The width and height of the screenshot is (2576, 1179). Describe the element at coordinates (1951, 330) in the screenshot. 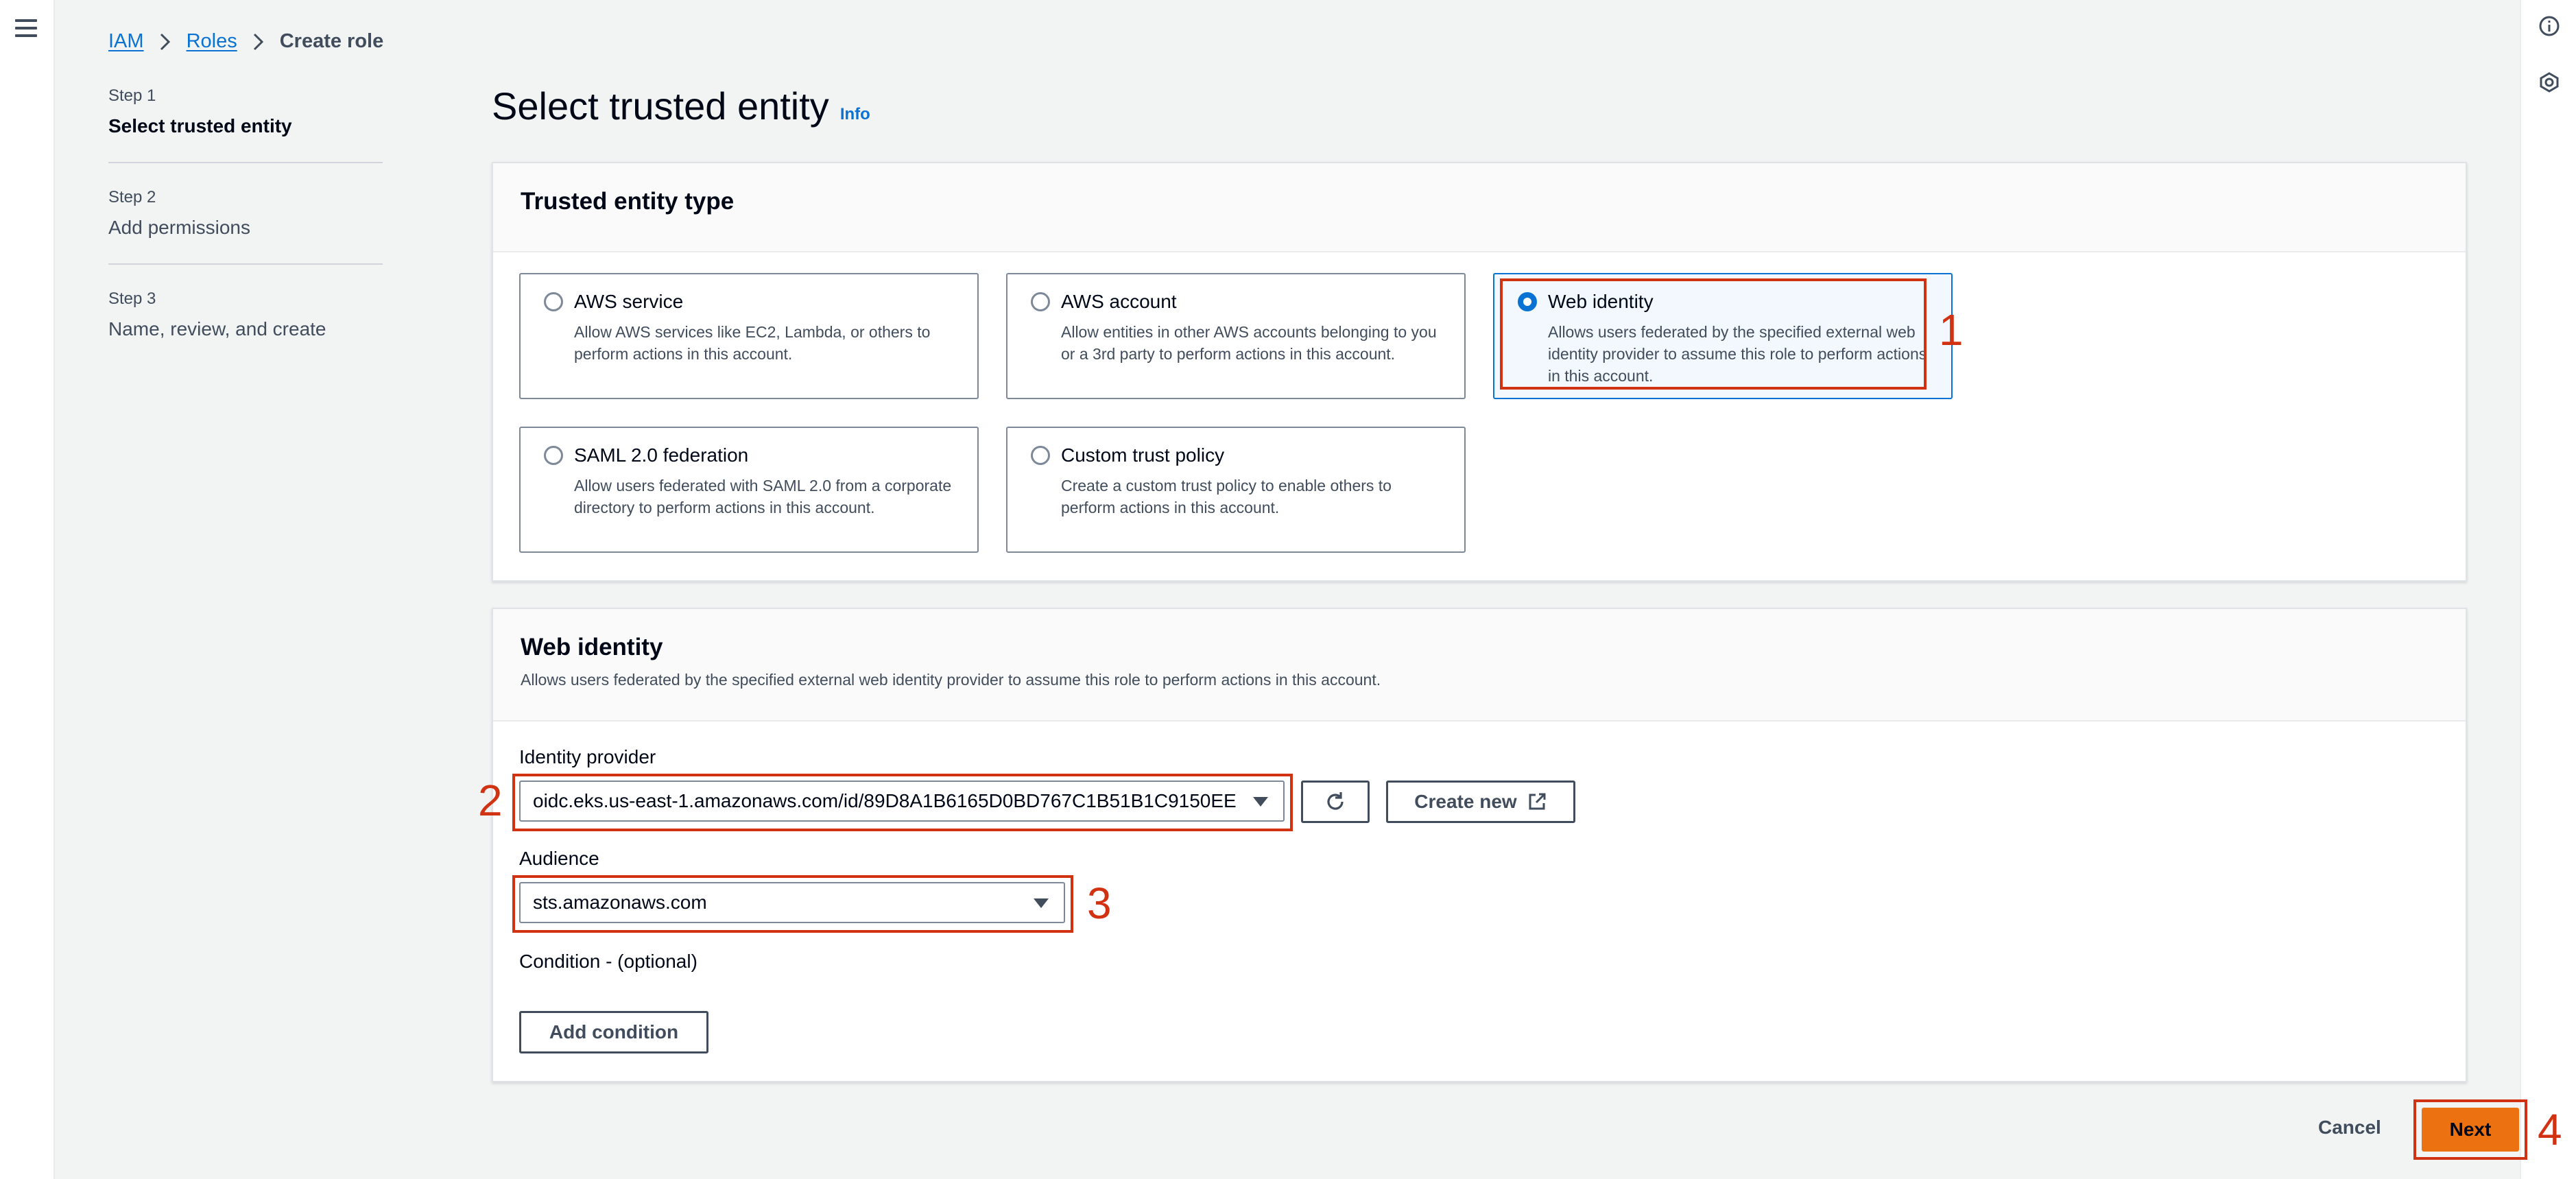

I see `annotation-number: 1` at that location.